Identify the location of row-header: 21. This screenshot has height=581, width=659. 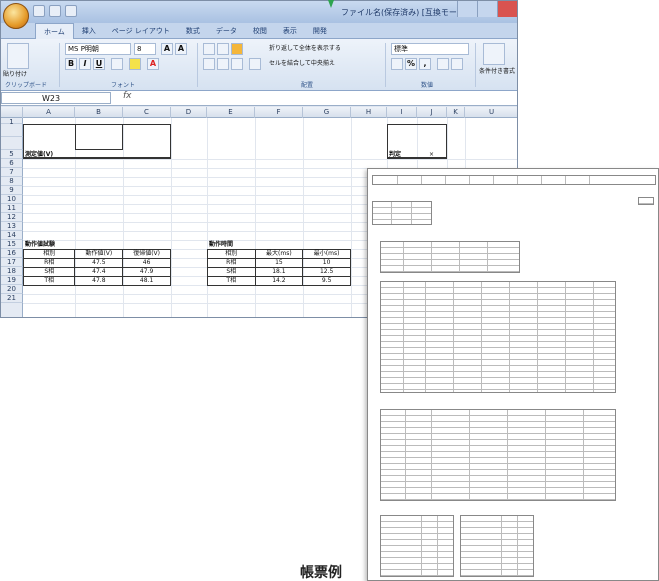
(12, 298).